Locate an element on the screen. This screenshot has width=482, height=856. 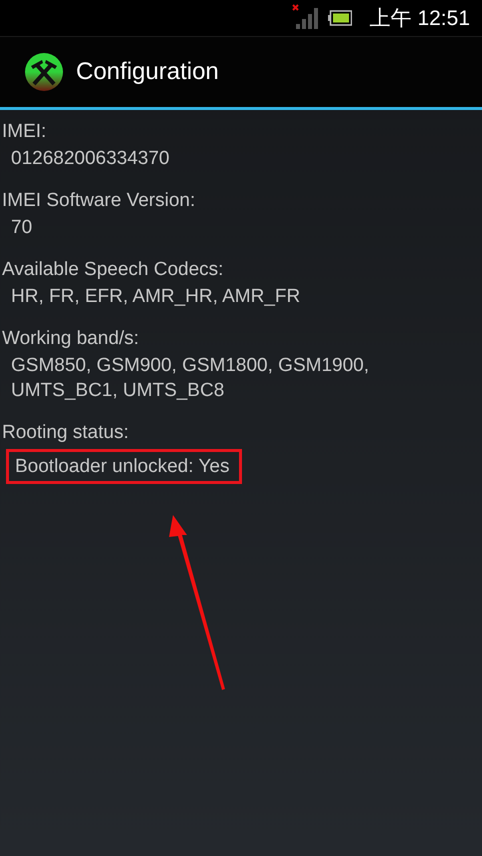
field-value: GSM850, GSM900, GSM1800, GSM1900, is located at coordinates (190, 366).